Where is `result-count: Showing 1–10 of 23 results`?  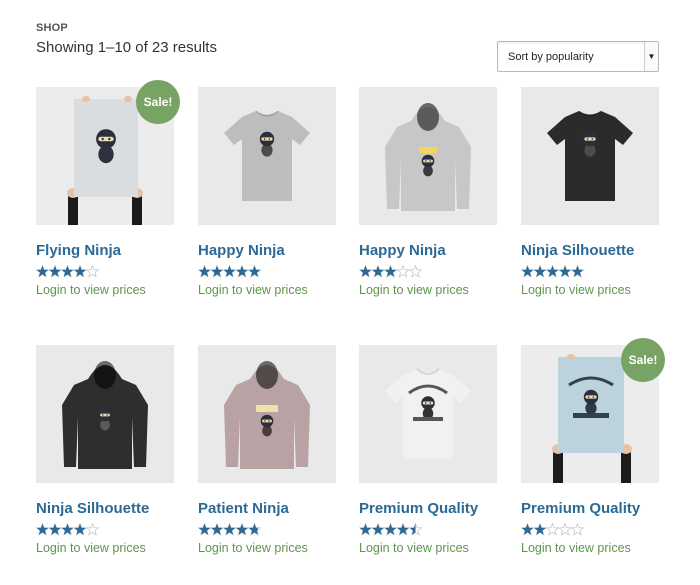 result-count: Showing 1–10 of 23 results is located at coordinates (126, 47).